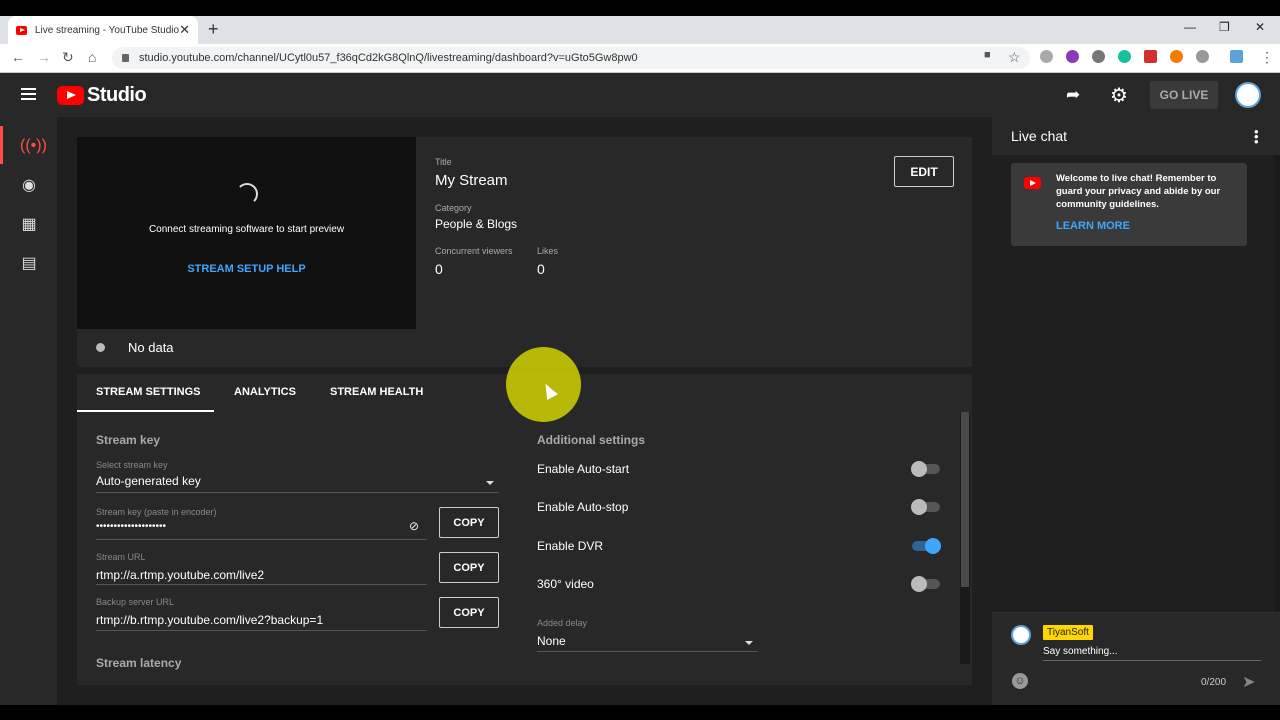  I want to click on dvr-toggle, so click(926, 546).